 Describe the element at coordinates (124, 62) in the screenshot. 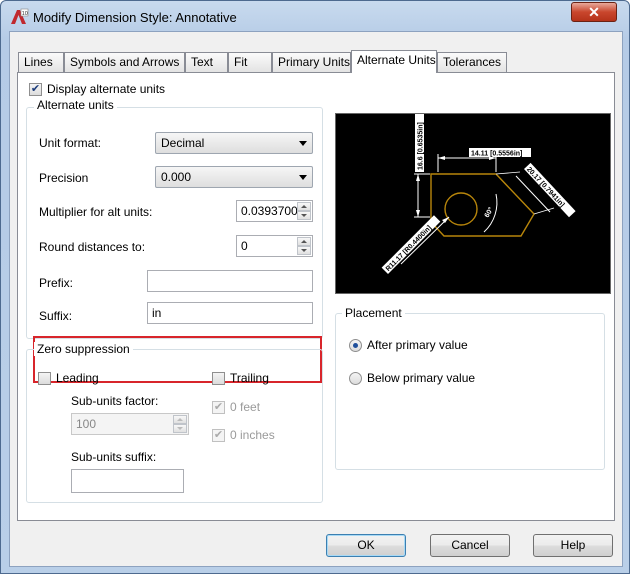

I see `tab-symbols-and-arrows: Symbols and Arrows` at that location.